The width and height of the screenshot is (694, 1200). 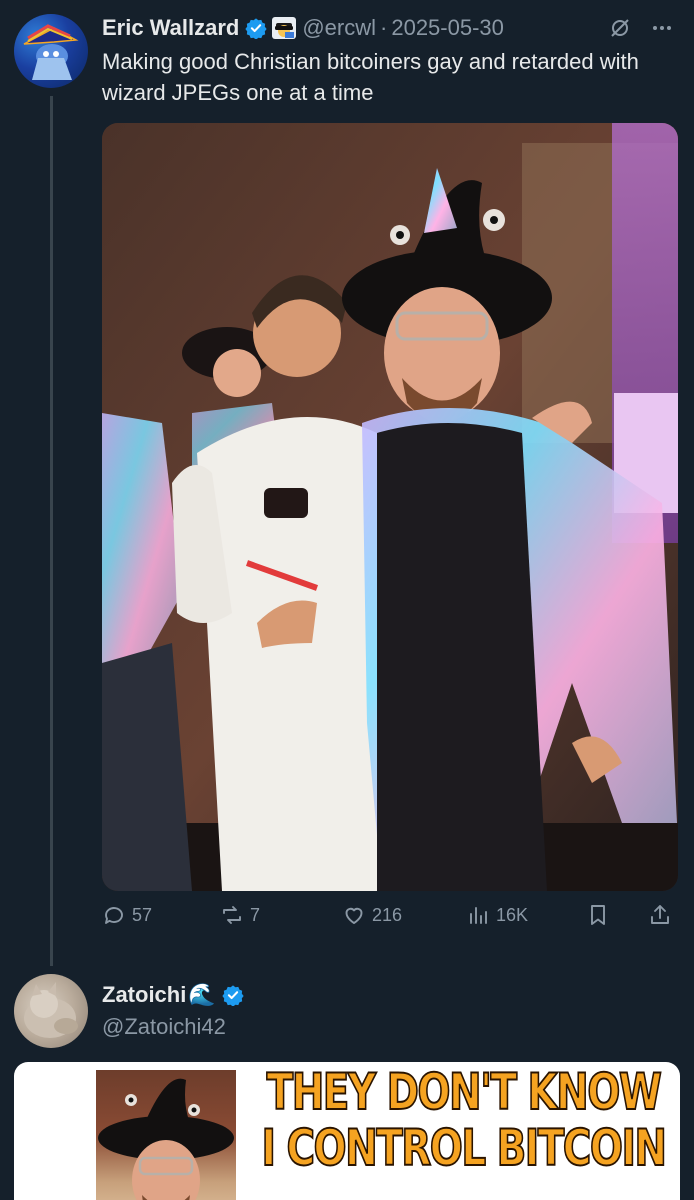 What do you see at coordinates (232, 915) in the screenshot?
I see `repost-icon` at bounding box center [232, 915].